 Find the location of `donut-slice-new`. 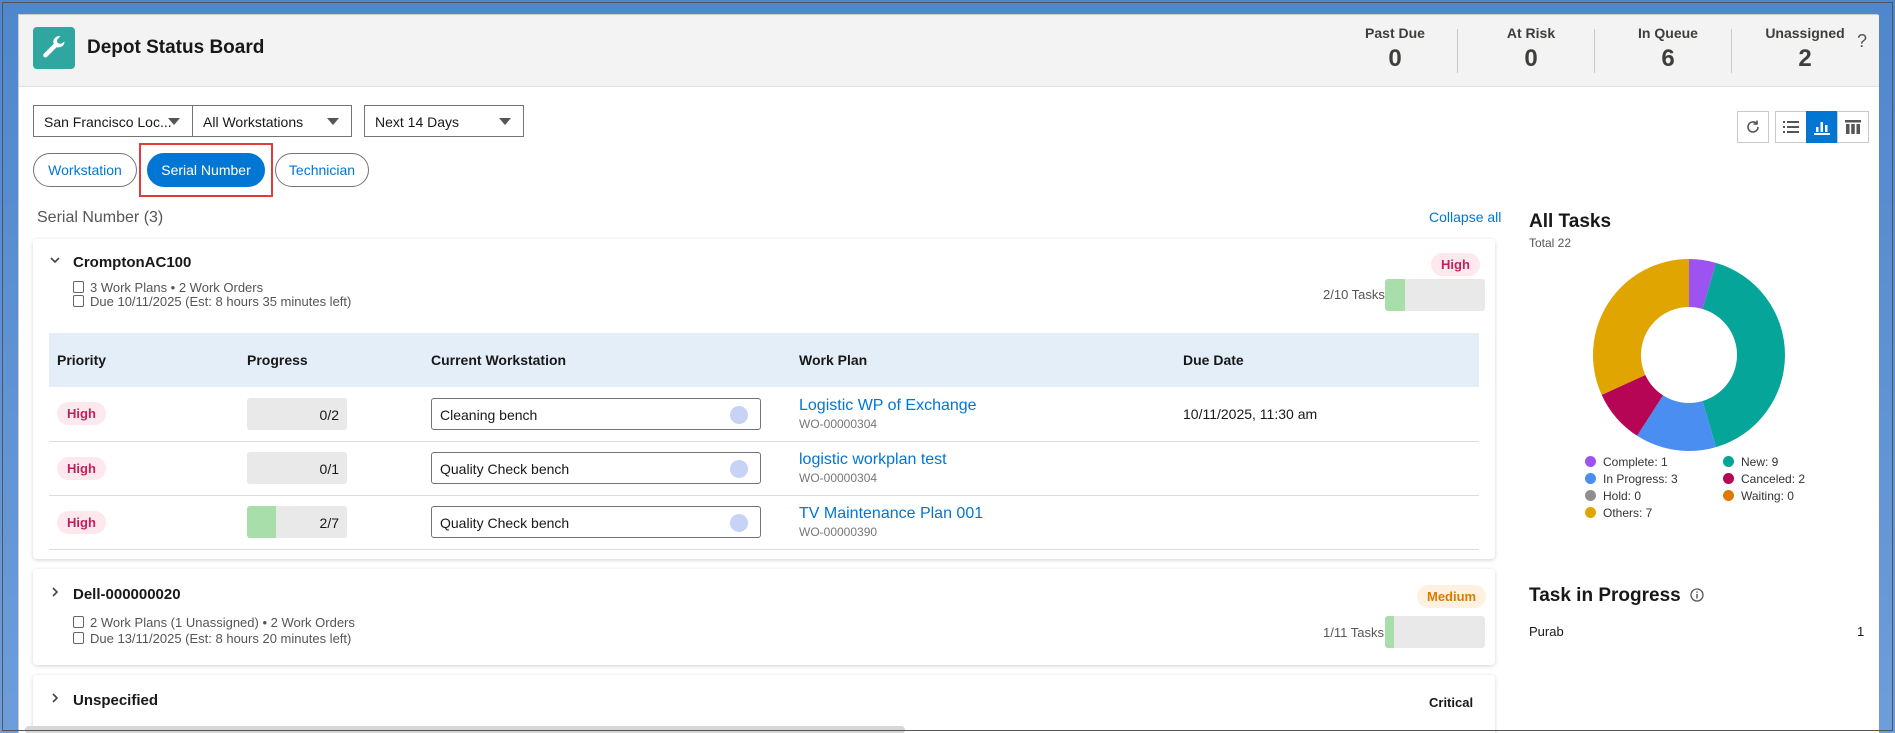

donut-slice-new is located at coordinates (1743, 355).